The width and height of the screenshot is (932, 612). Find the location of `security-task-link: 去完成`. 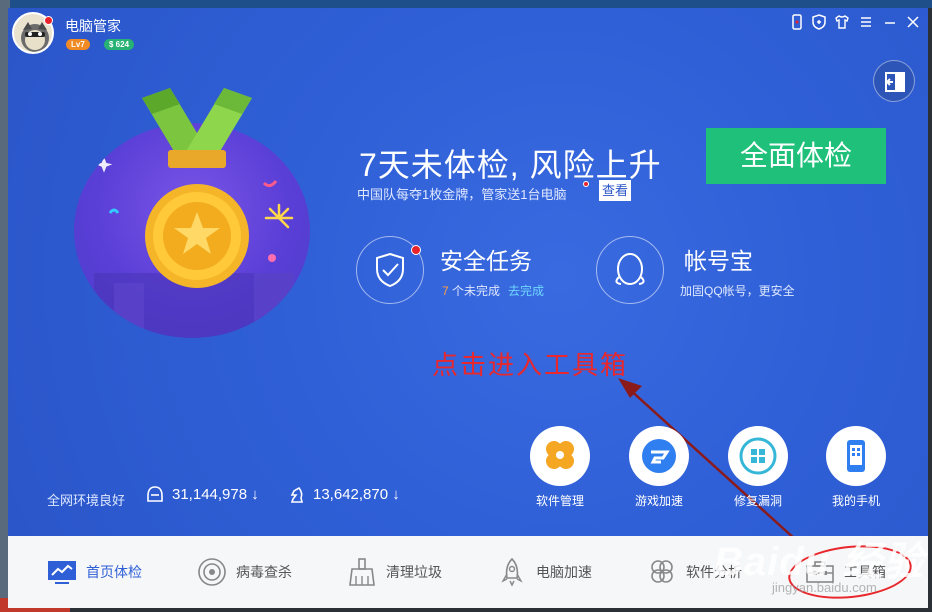

security-task-link: 去完成 is located at coordinates (526, 291).